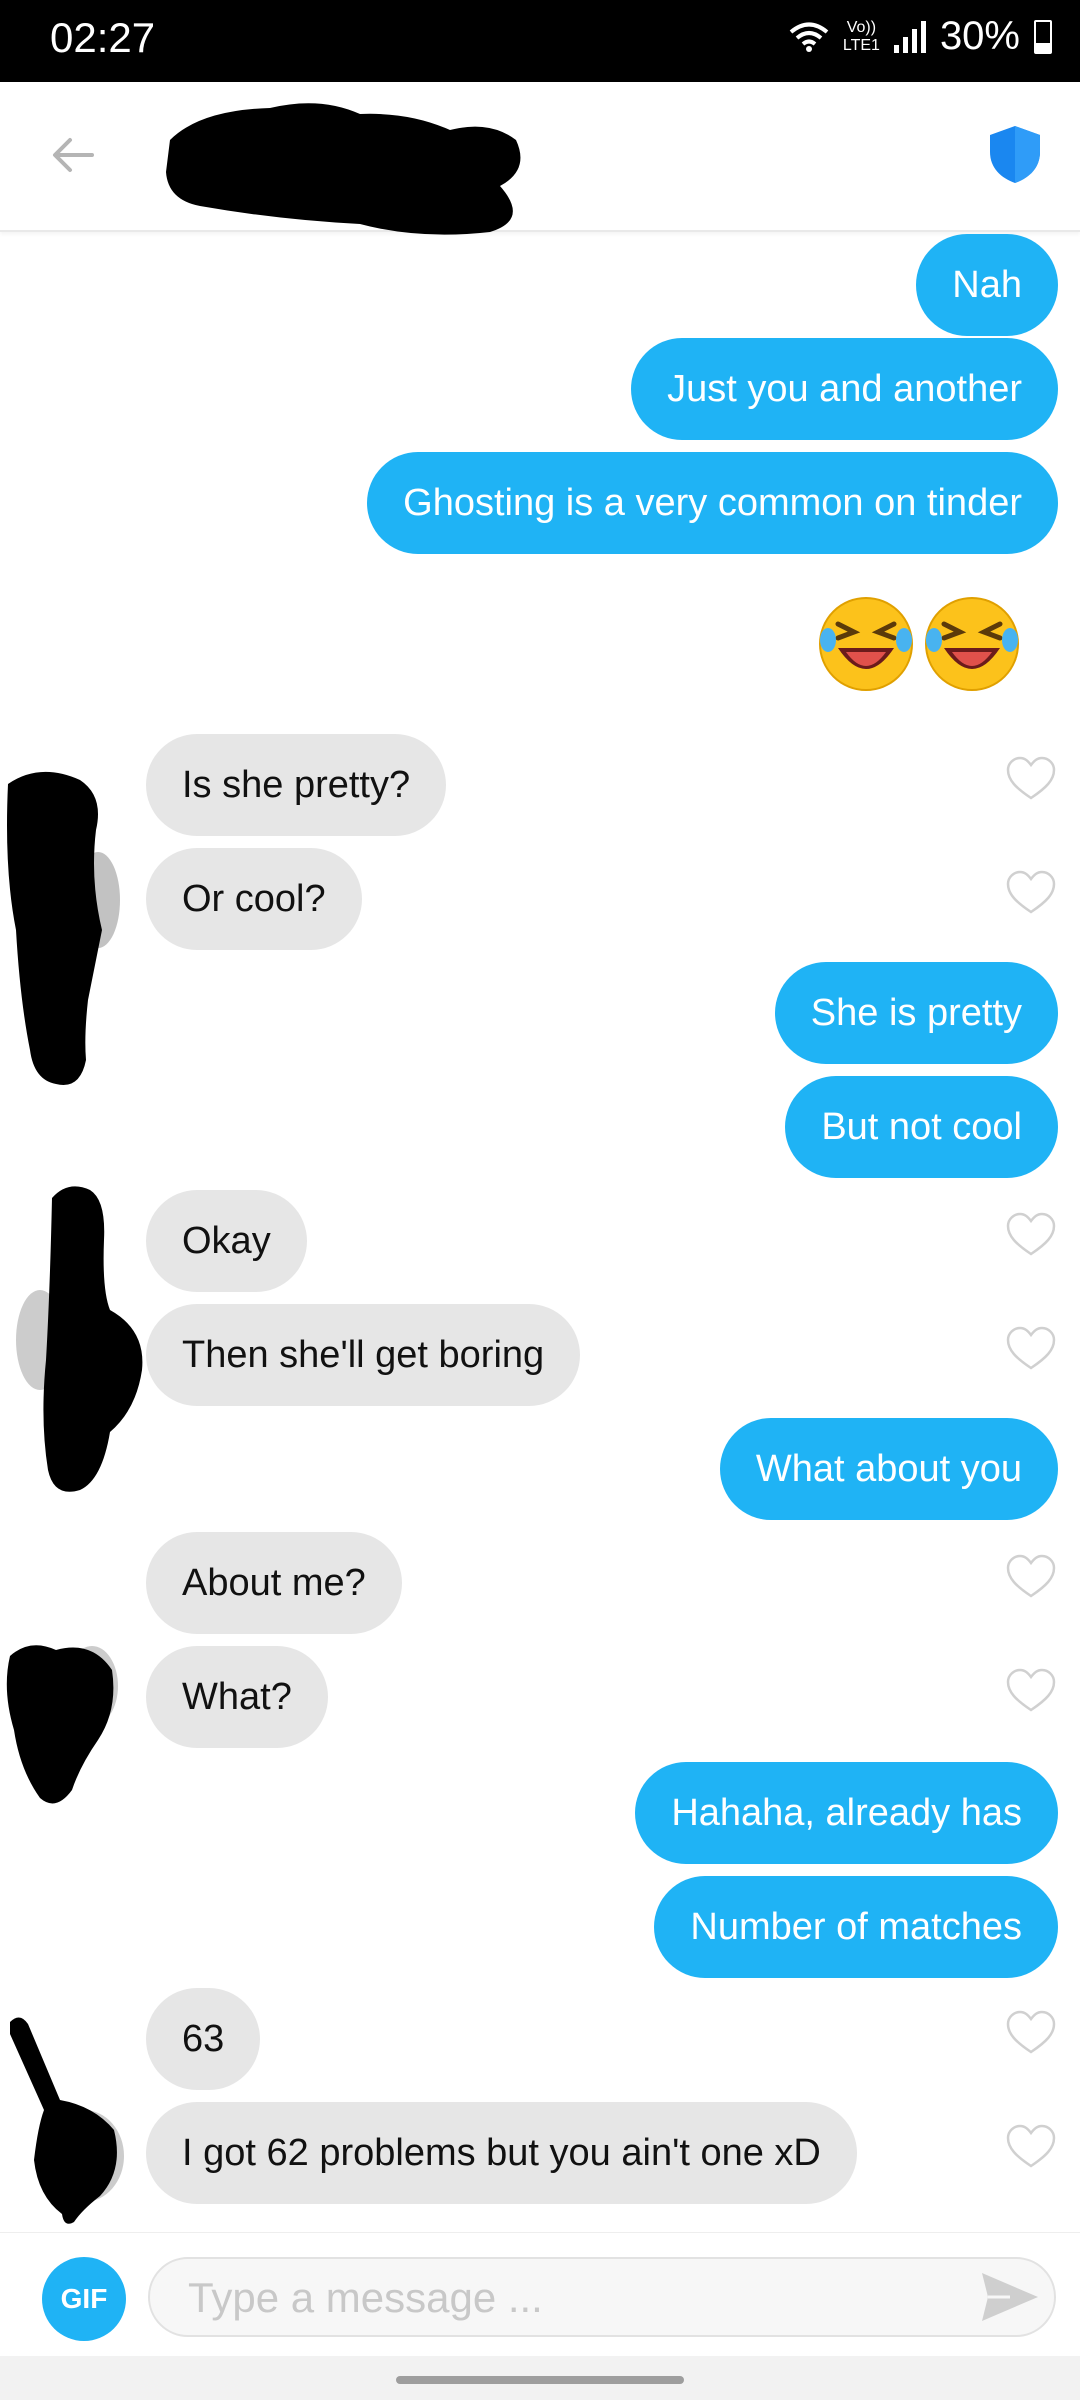  I want to click on chat-header, so click(540, 158).